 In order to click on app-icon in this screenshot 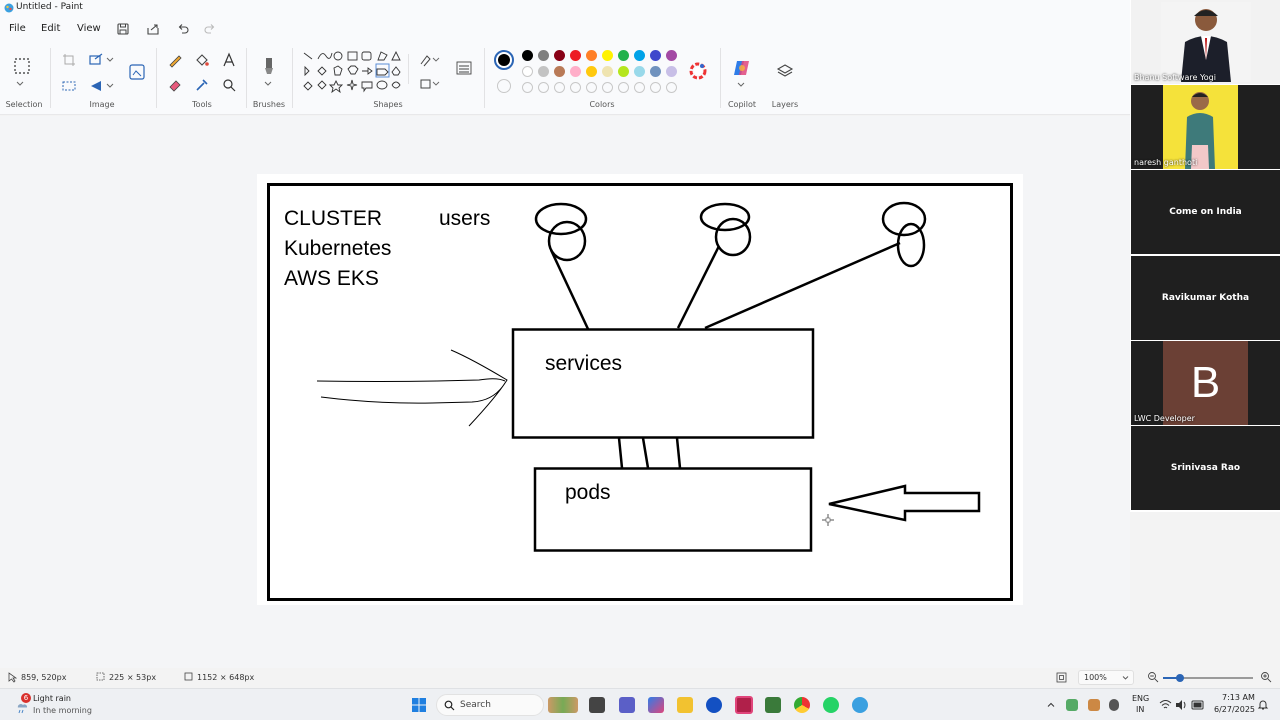, I will do `click(773, 705)`.